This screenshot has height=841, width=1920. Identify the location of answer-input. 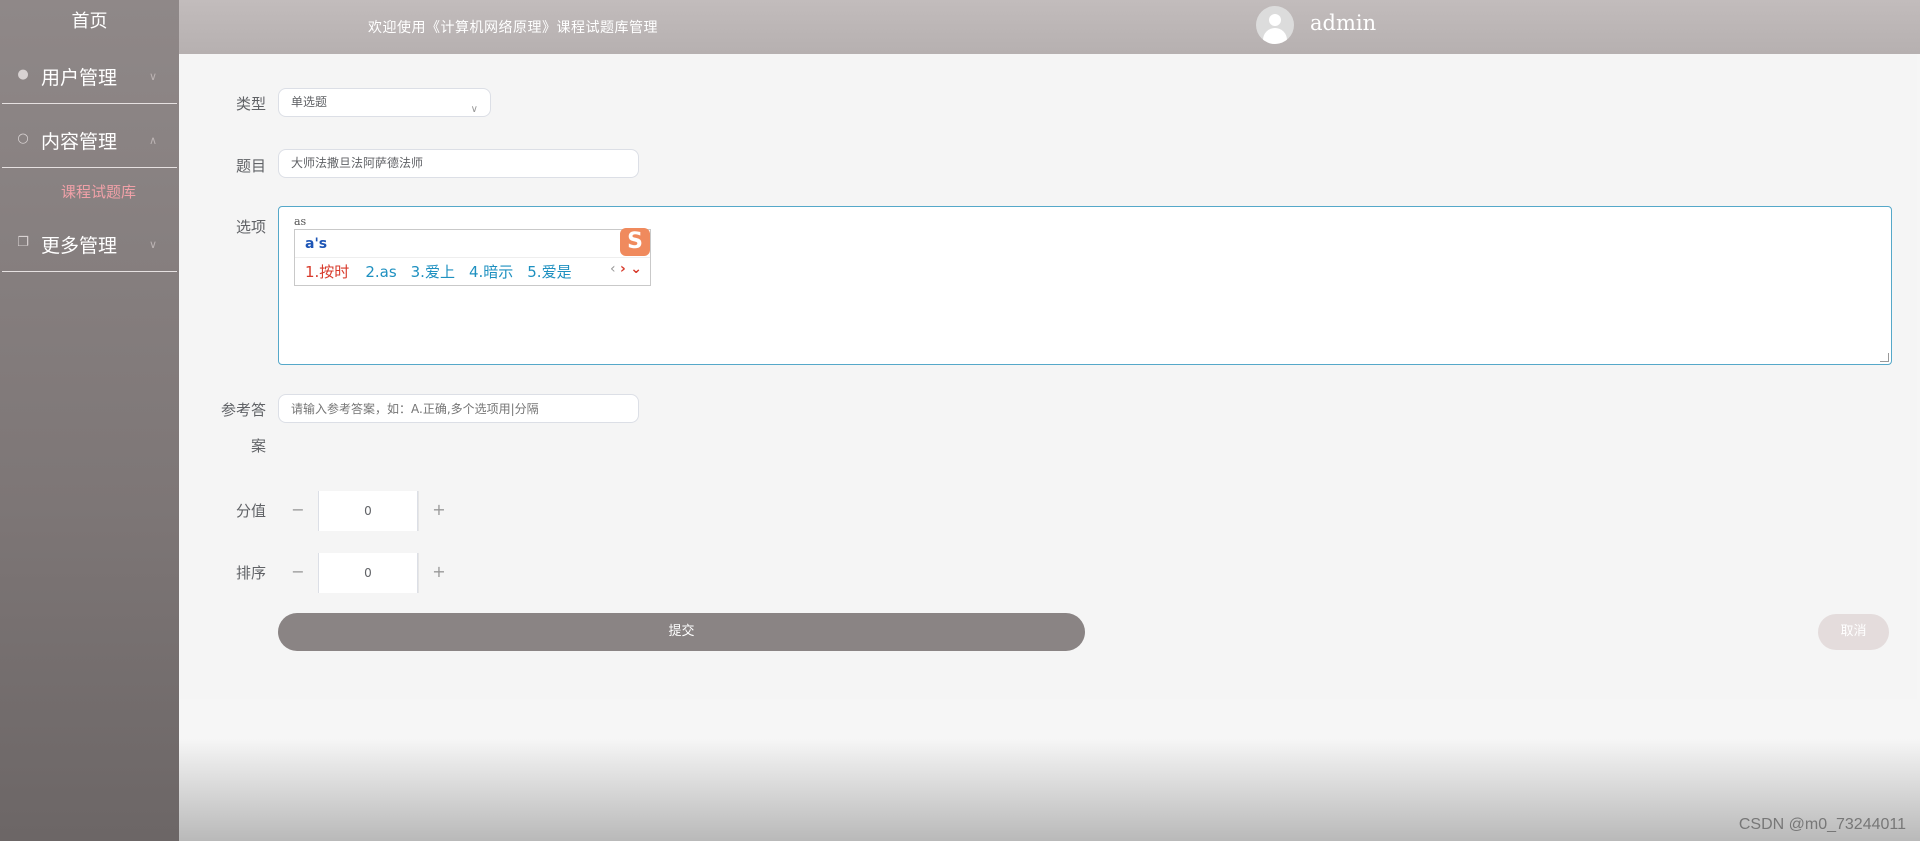
(458, 408).